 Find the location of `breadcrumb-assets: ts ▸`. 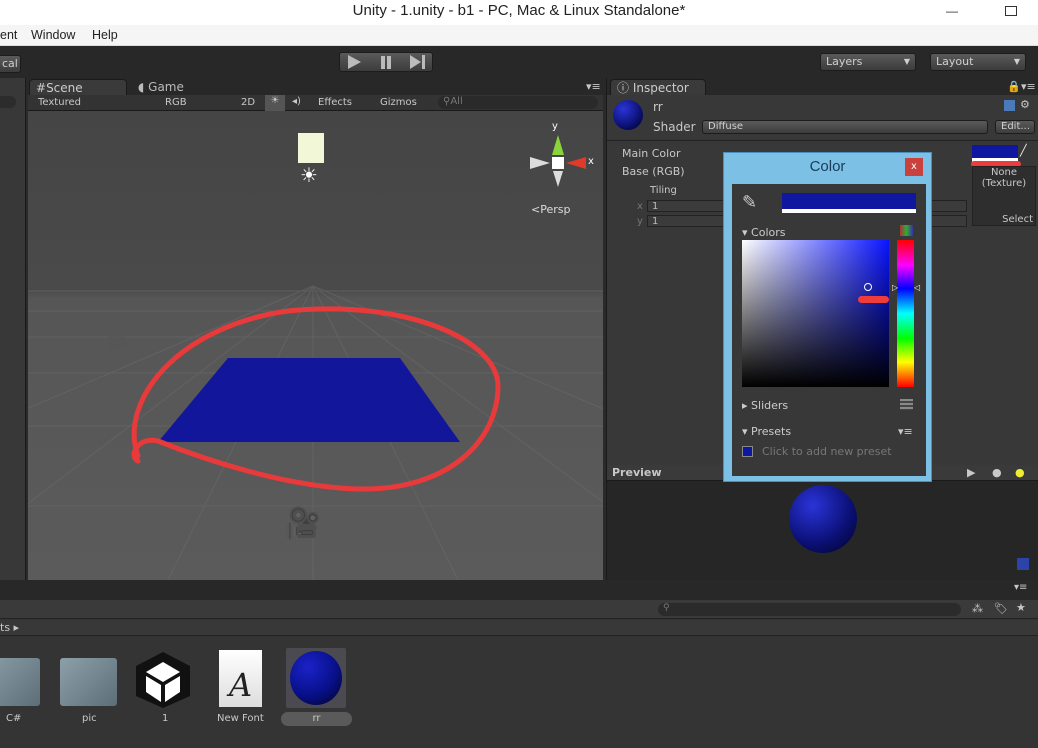

breadcrumb-assets: ts ▸ is located at coordinates (9, 627).